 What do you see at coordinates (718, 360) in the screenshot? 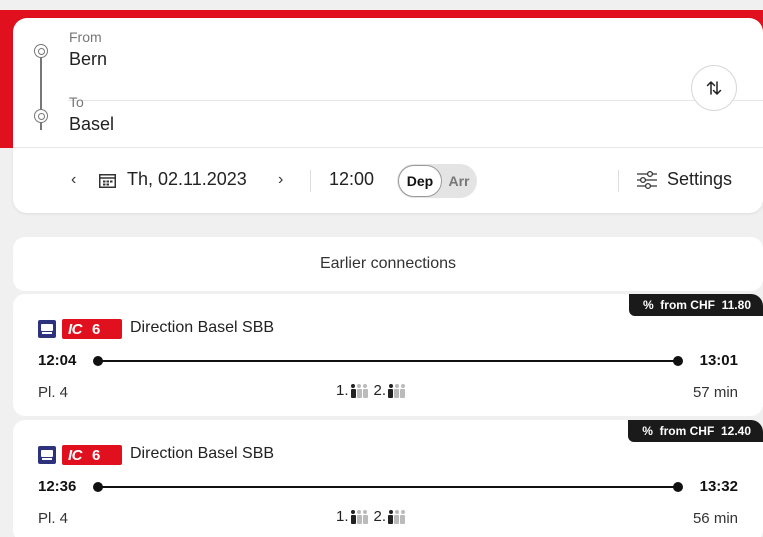
I see `arrival-time: 13:01` at bounding box center [718, 360].